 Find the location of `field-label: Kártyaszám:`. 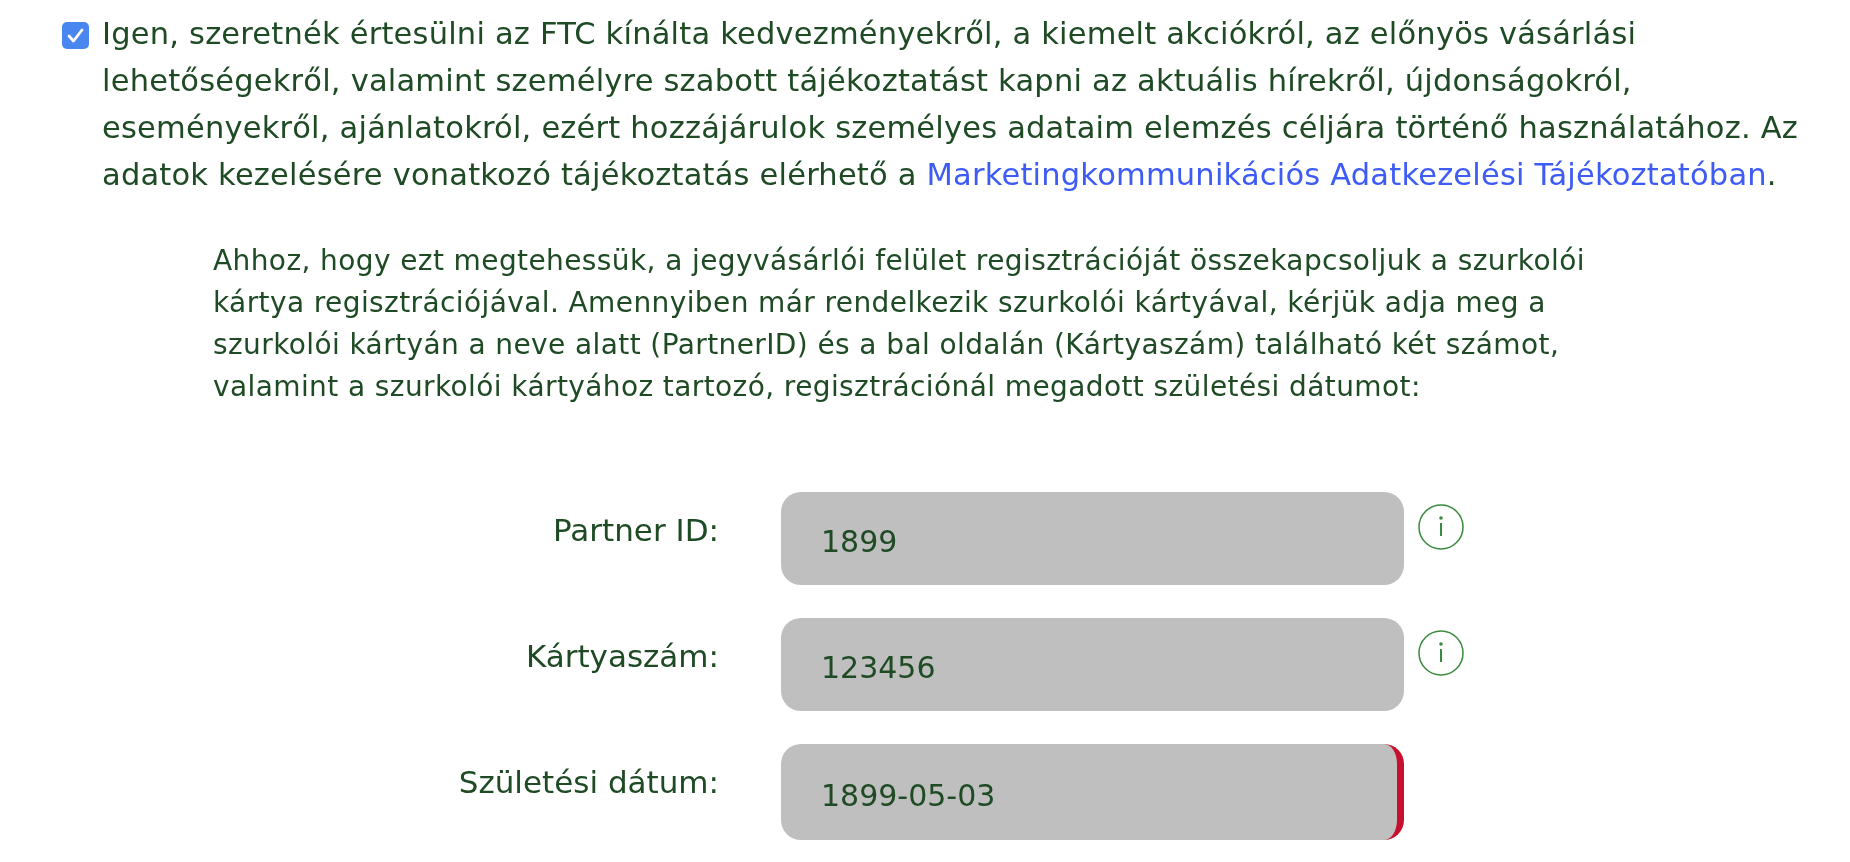

field-label: Kártyaszám: is located at coordinates (622, 655).